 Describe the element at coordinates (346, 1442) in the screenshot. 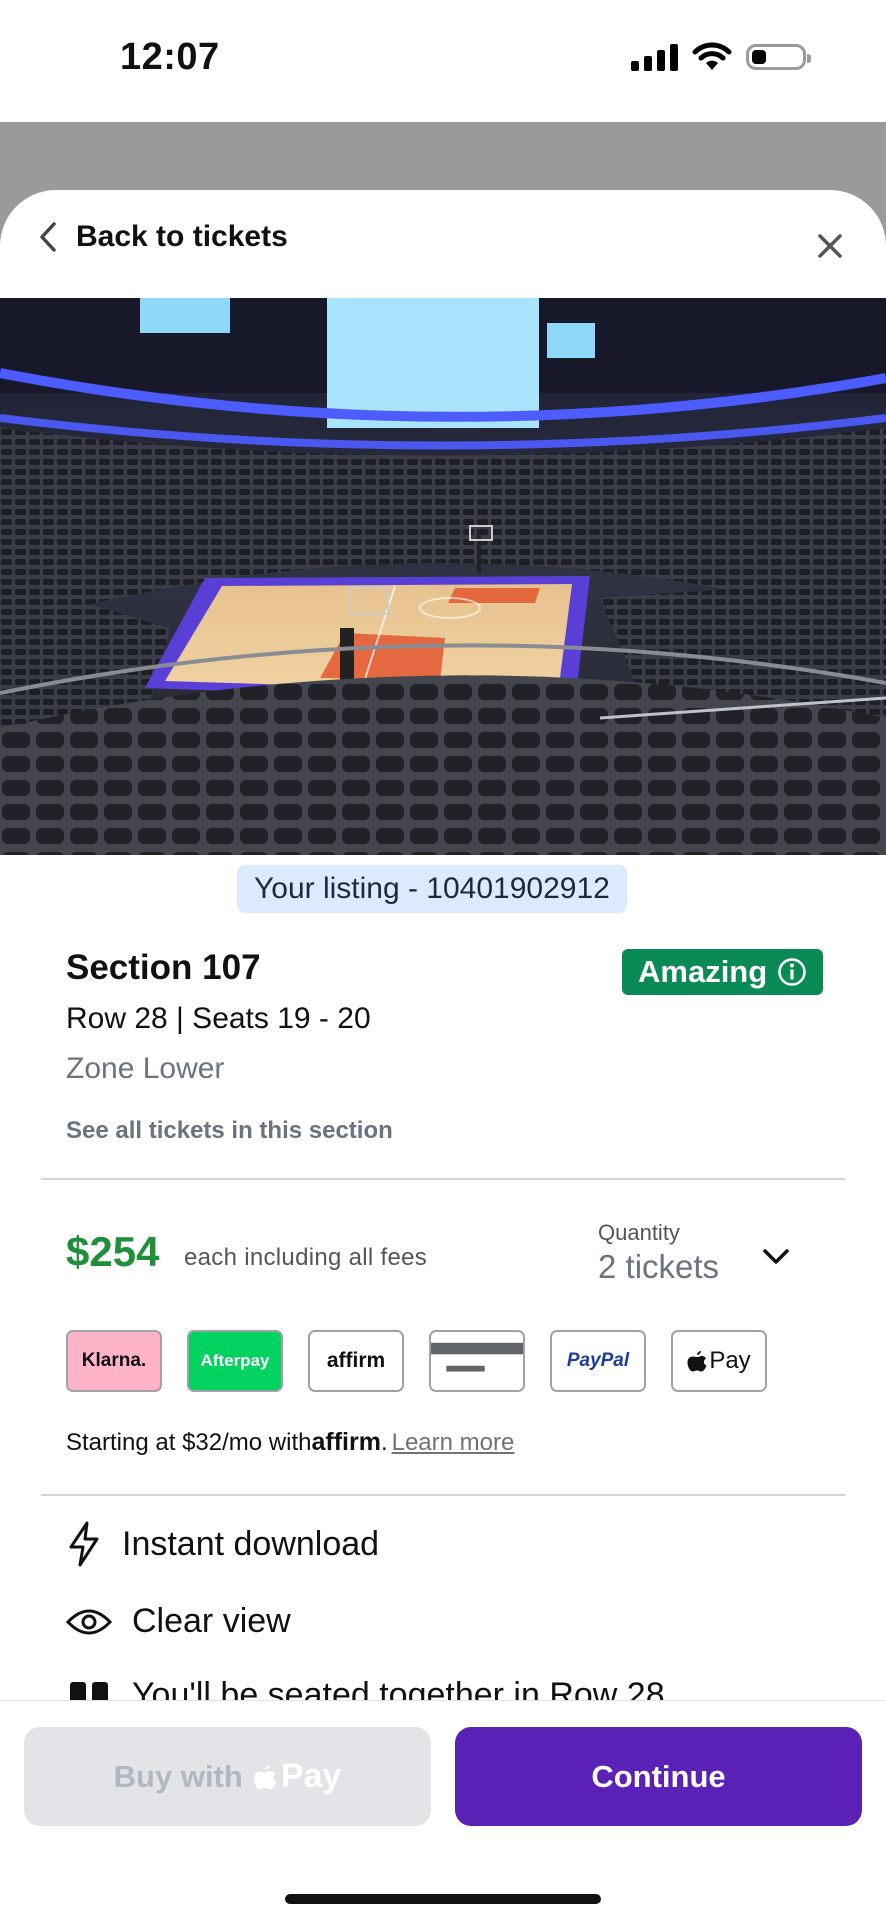

I see `affirm-brand: affirm` at that location.